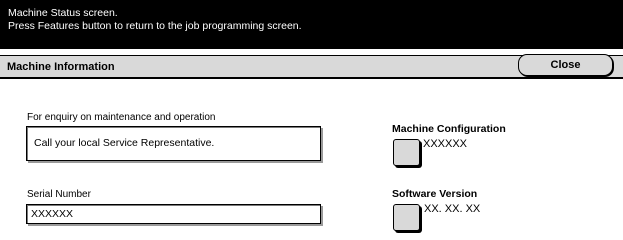  Describe the element at coordinates (59, 194) in the screenshot. I see `serial-number-label: Serial Number` at that location.